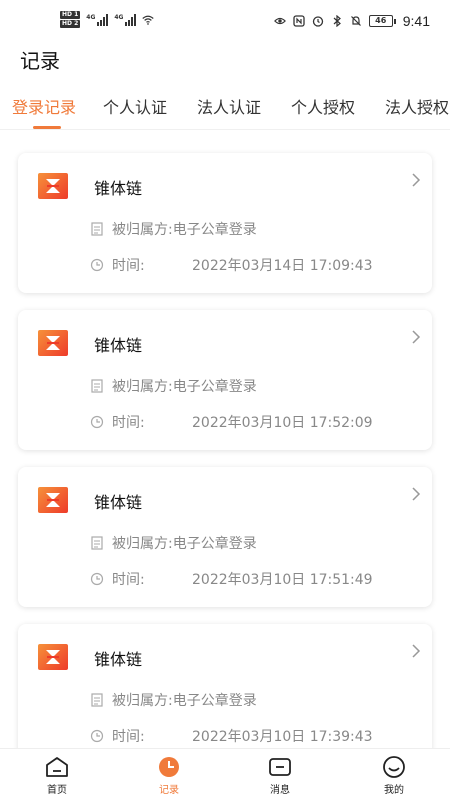 This screenshot has width=450, height=800. I want to click on hd2-badge: HD 2, so click(70, 24).